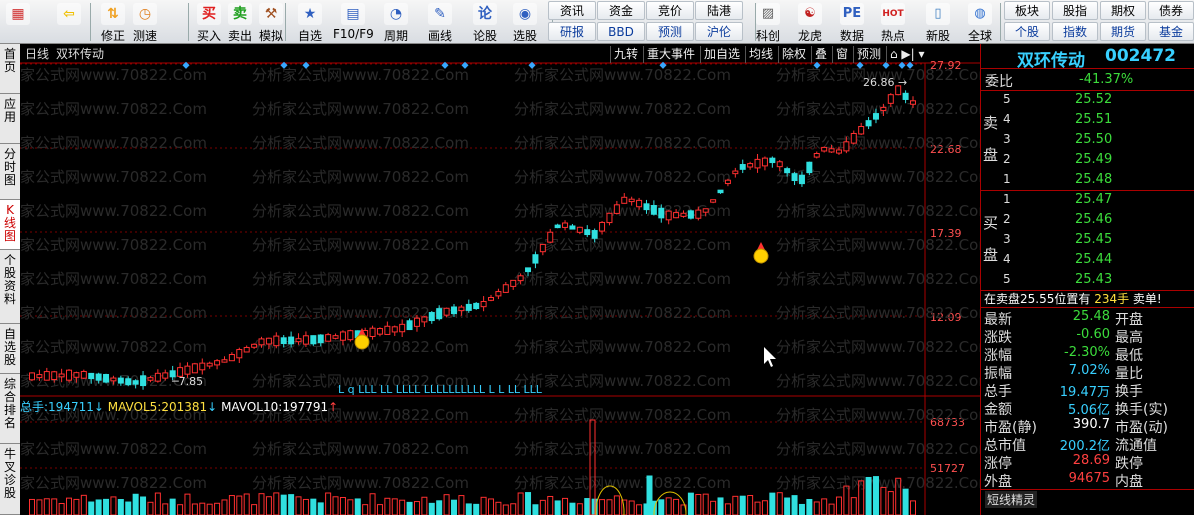 The image size is (1194, 515). What do you see at coordinates (362, 342) in the screenshot?
I see `smiley-signal-icon` at bounding box center [362, 342].